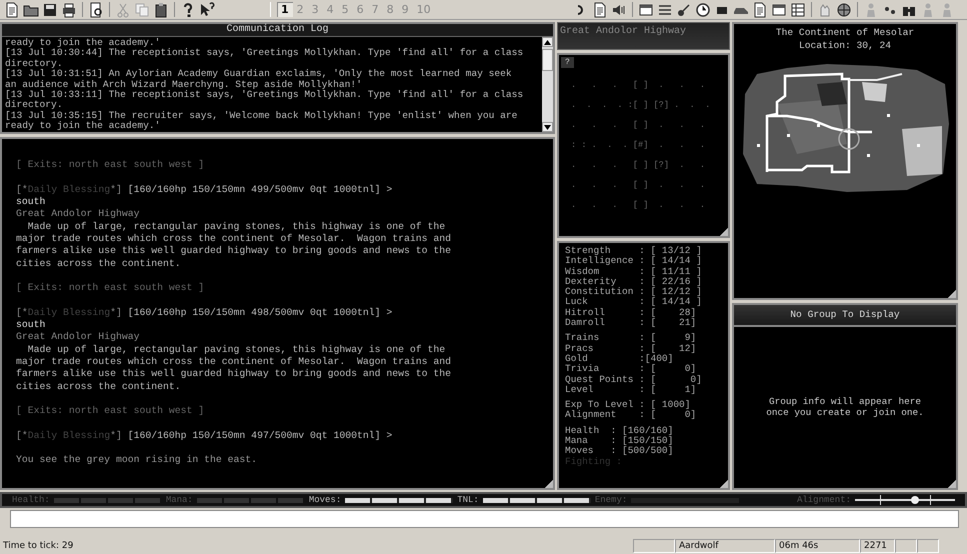  What do you see at coordinates (619, 441) in the screenshot?
I see `stat-row-text: Mana : [150/150]` at bounding box center [619, 441].